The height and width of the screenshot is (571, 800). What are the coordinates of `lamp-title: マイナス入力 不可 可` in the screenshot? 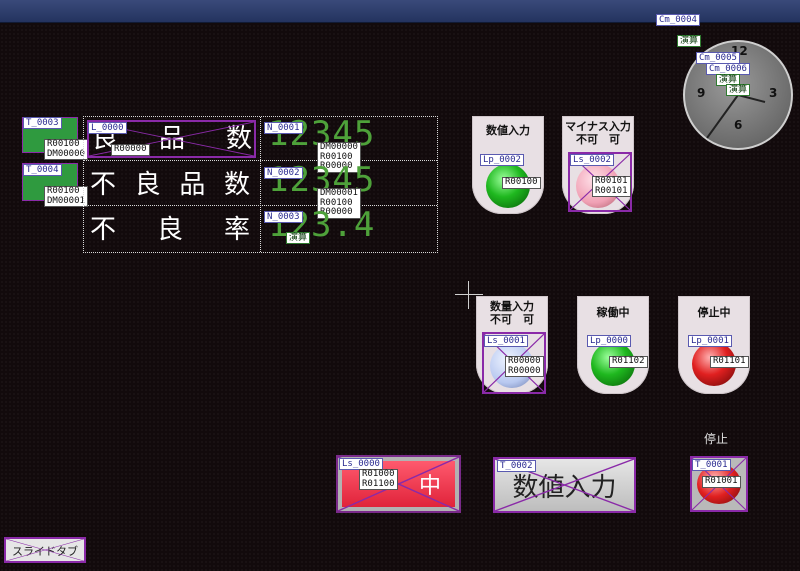 It's located at (598, 133).